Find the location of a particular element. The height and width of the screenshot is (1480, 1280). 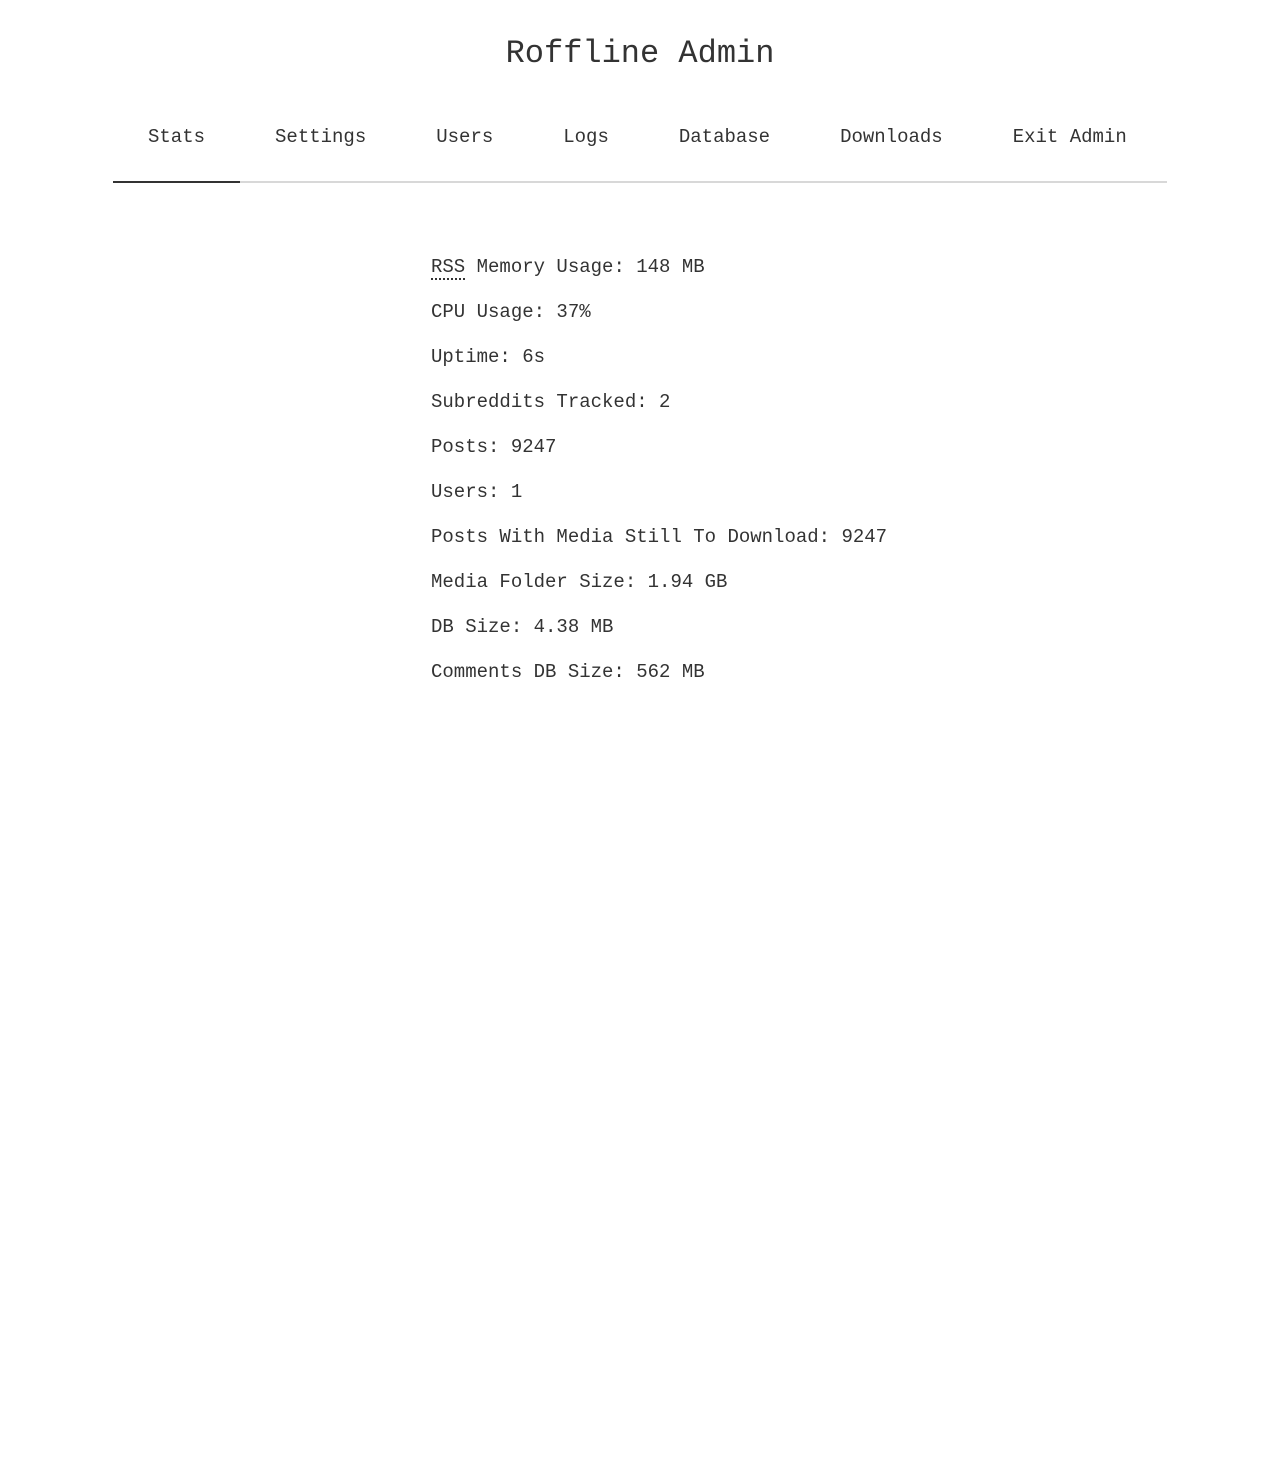

stat-cpu-usage: CPU Usage: 37% is located at coordinates (659, 312).